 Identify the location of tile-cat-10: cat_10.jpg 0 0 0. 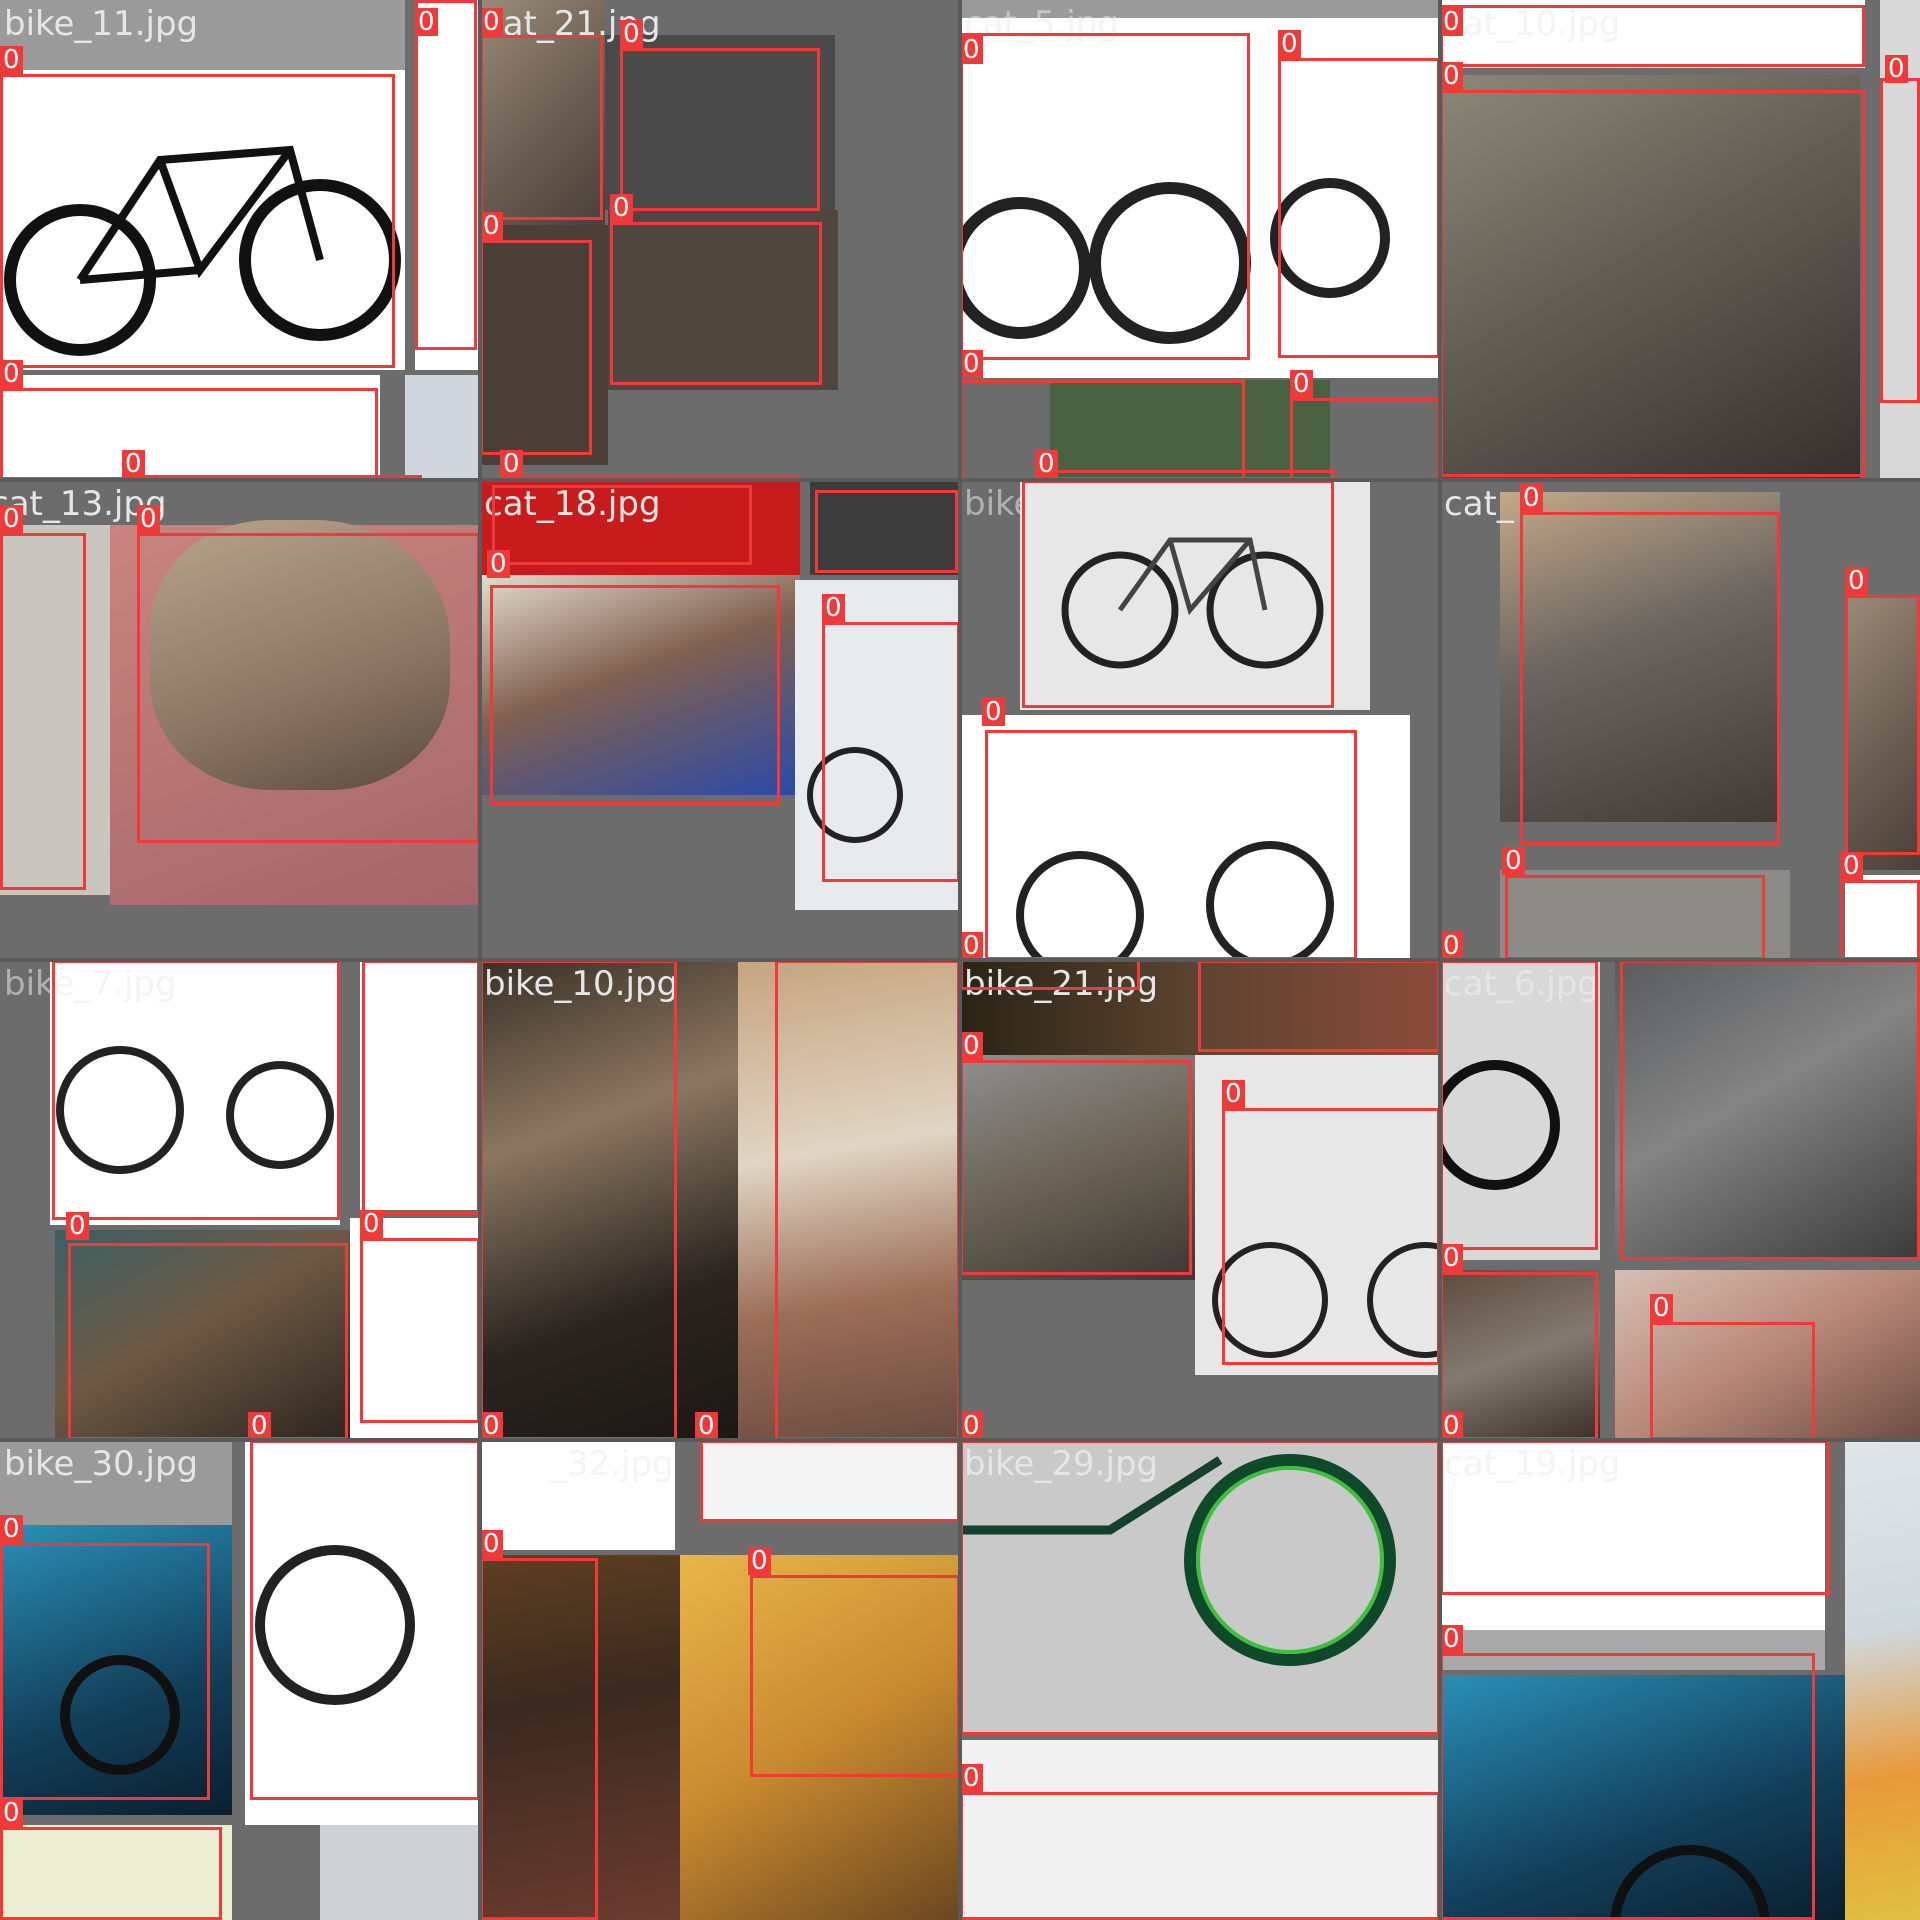
(1680, 240).